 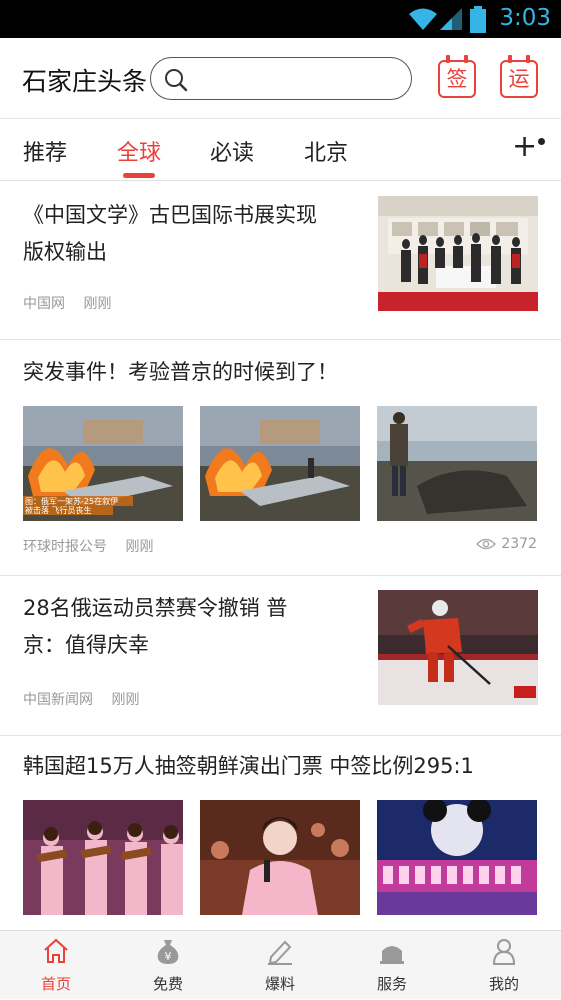 I want to click on status-bar: 3:03, so click(x=280, y=19).